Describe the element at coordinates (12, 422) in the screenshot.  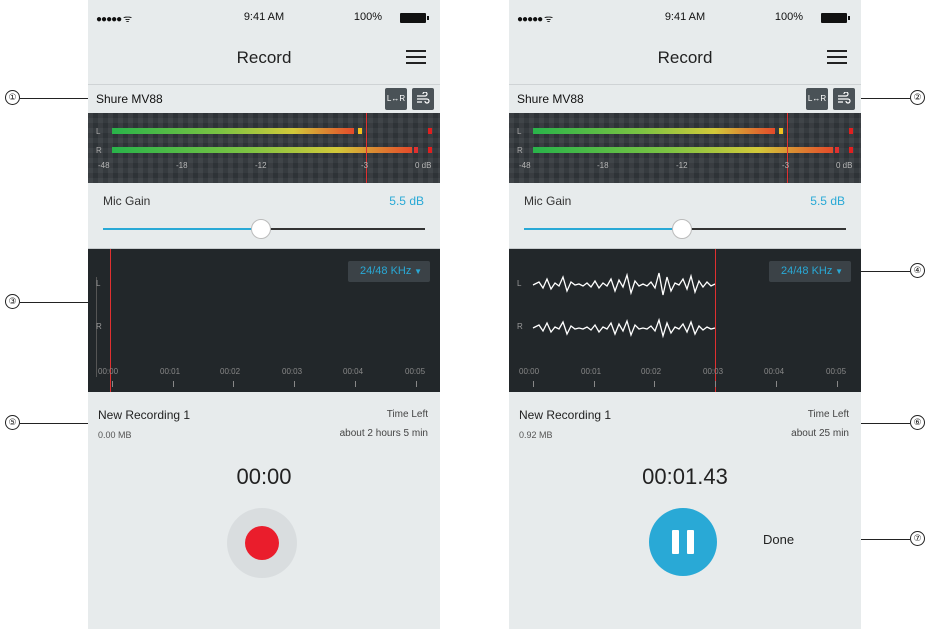
I see `callout-5: ⑤` at that location.